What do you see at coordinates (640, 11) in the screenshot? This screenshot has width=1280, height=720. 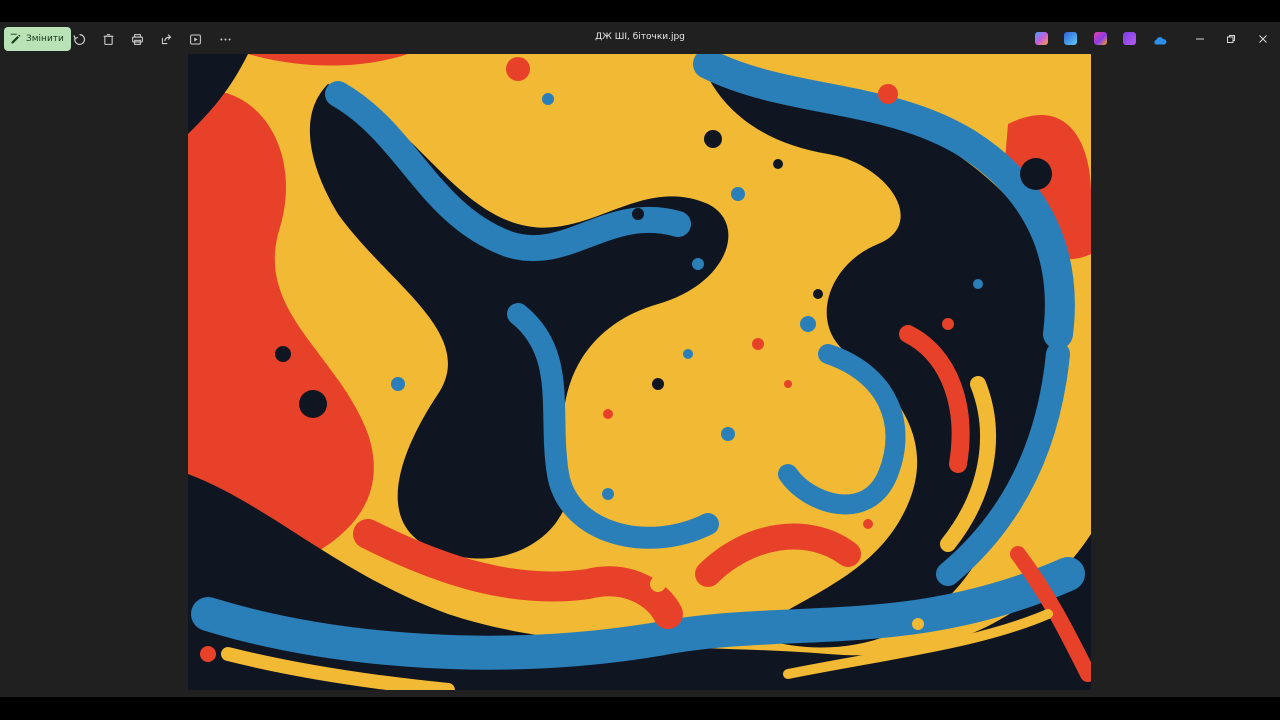 I see `screen-top-border` at bounding box center [640, 11].